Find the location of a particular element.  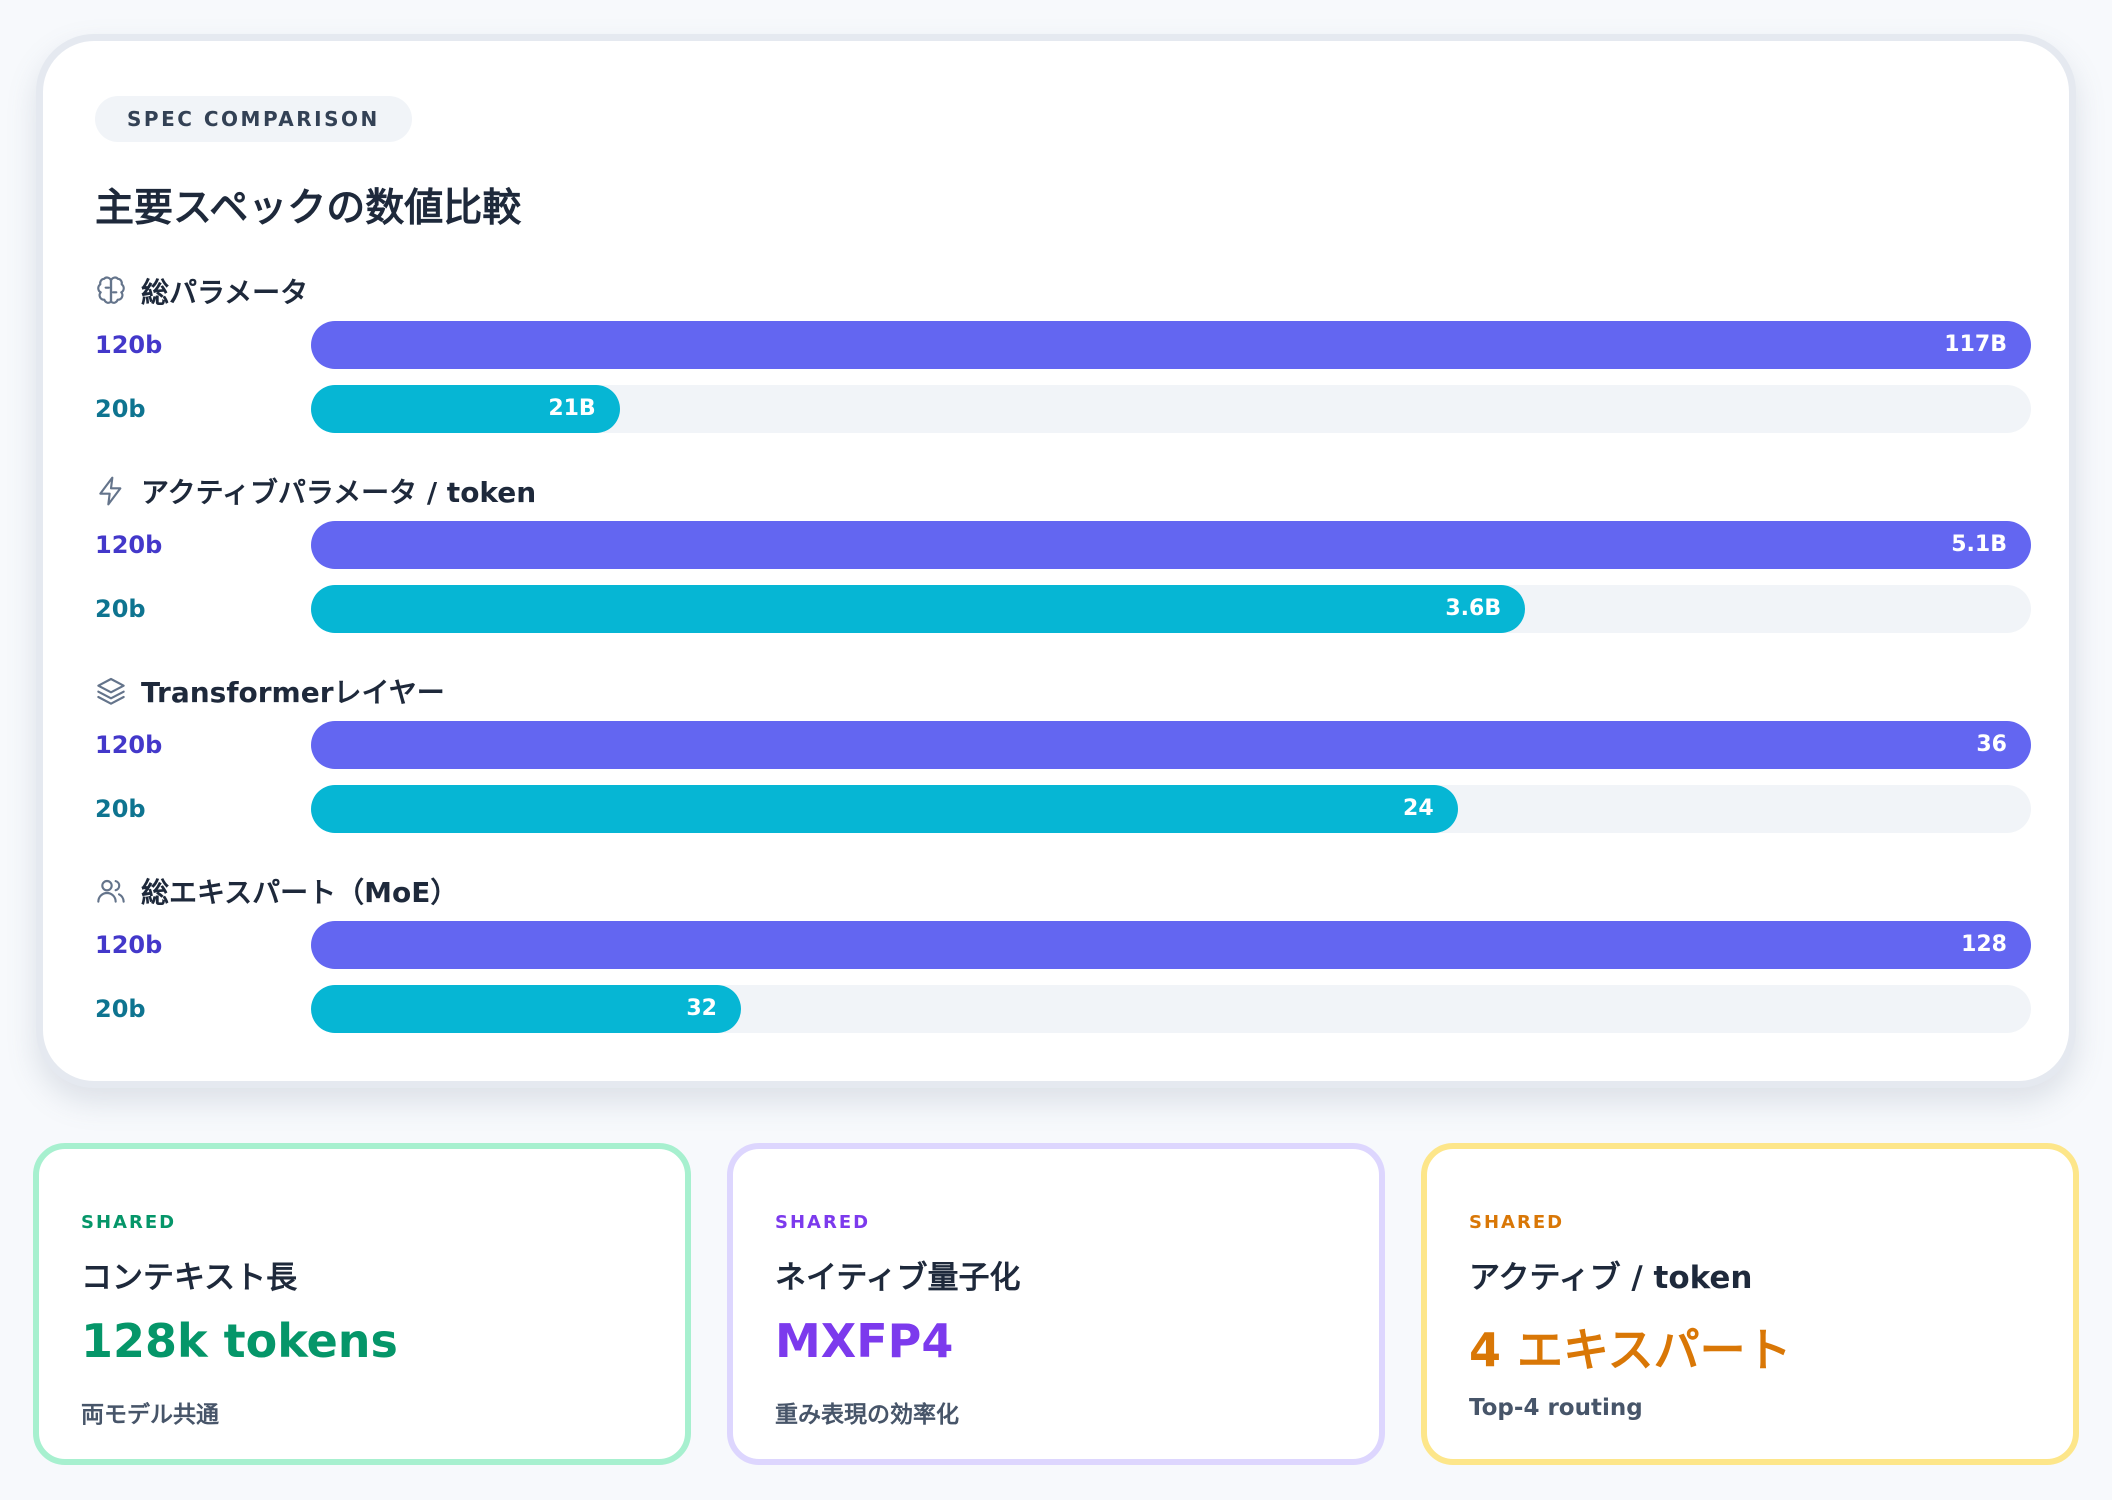

card-note: 重み表現の効率化 is located at coordinates (867, 1415).